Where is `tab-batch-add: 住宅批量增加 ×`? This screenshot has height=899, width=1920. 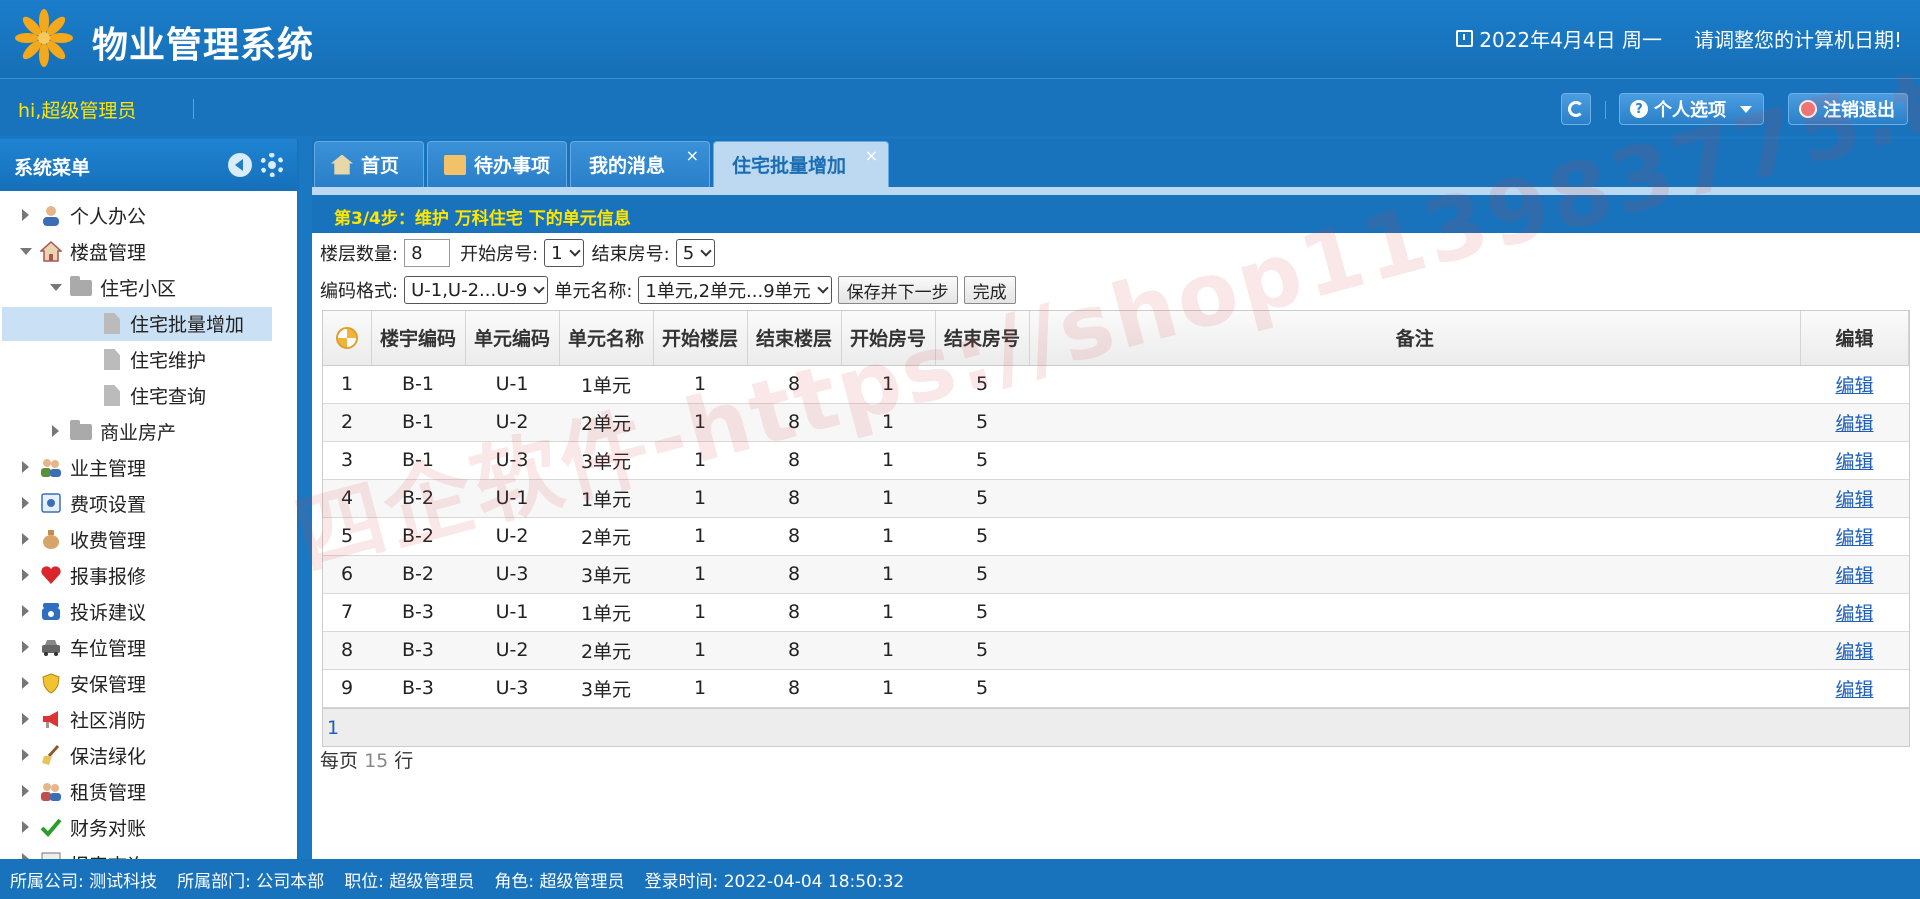
tab-batch-add: 住宅批量增加 × is located at coordinates (801, 164).